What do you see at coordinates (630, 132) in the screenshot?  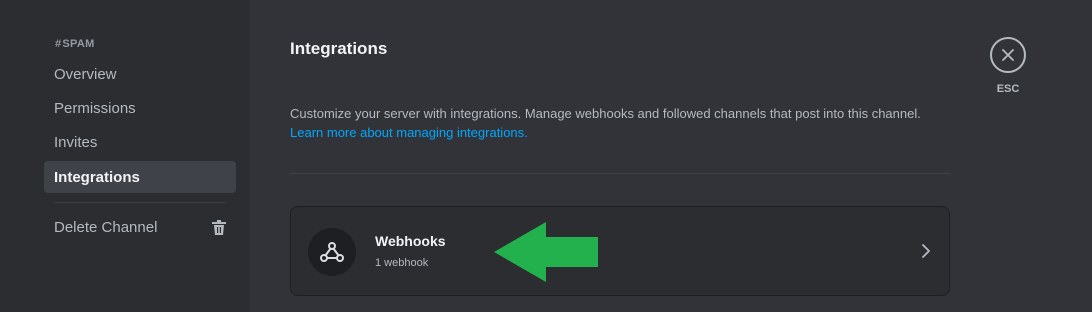 I see `learn-more-link: Learn more about managing integrations.` at bounding box center [630, 132].